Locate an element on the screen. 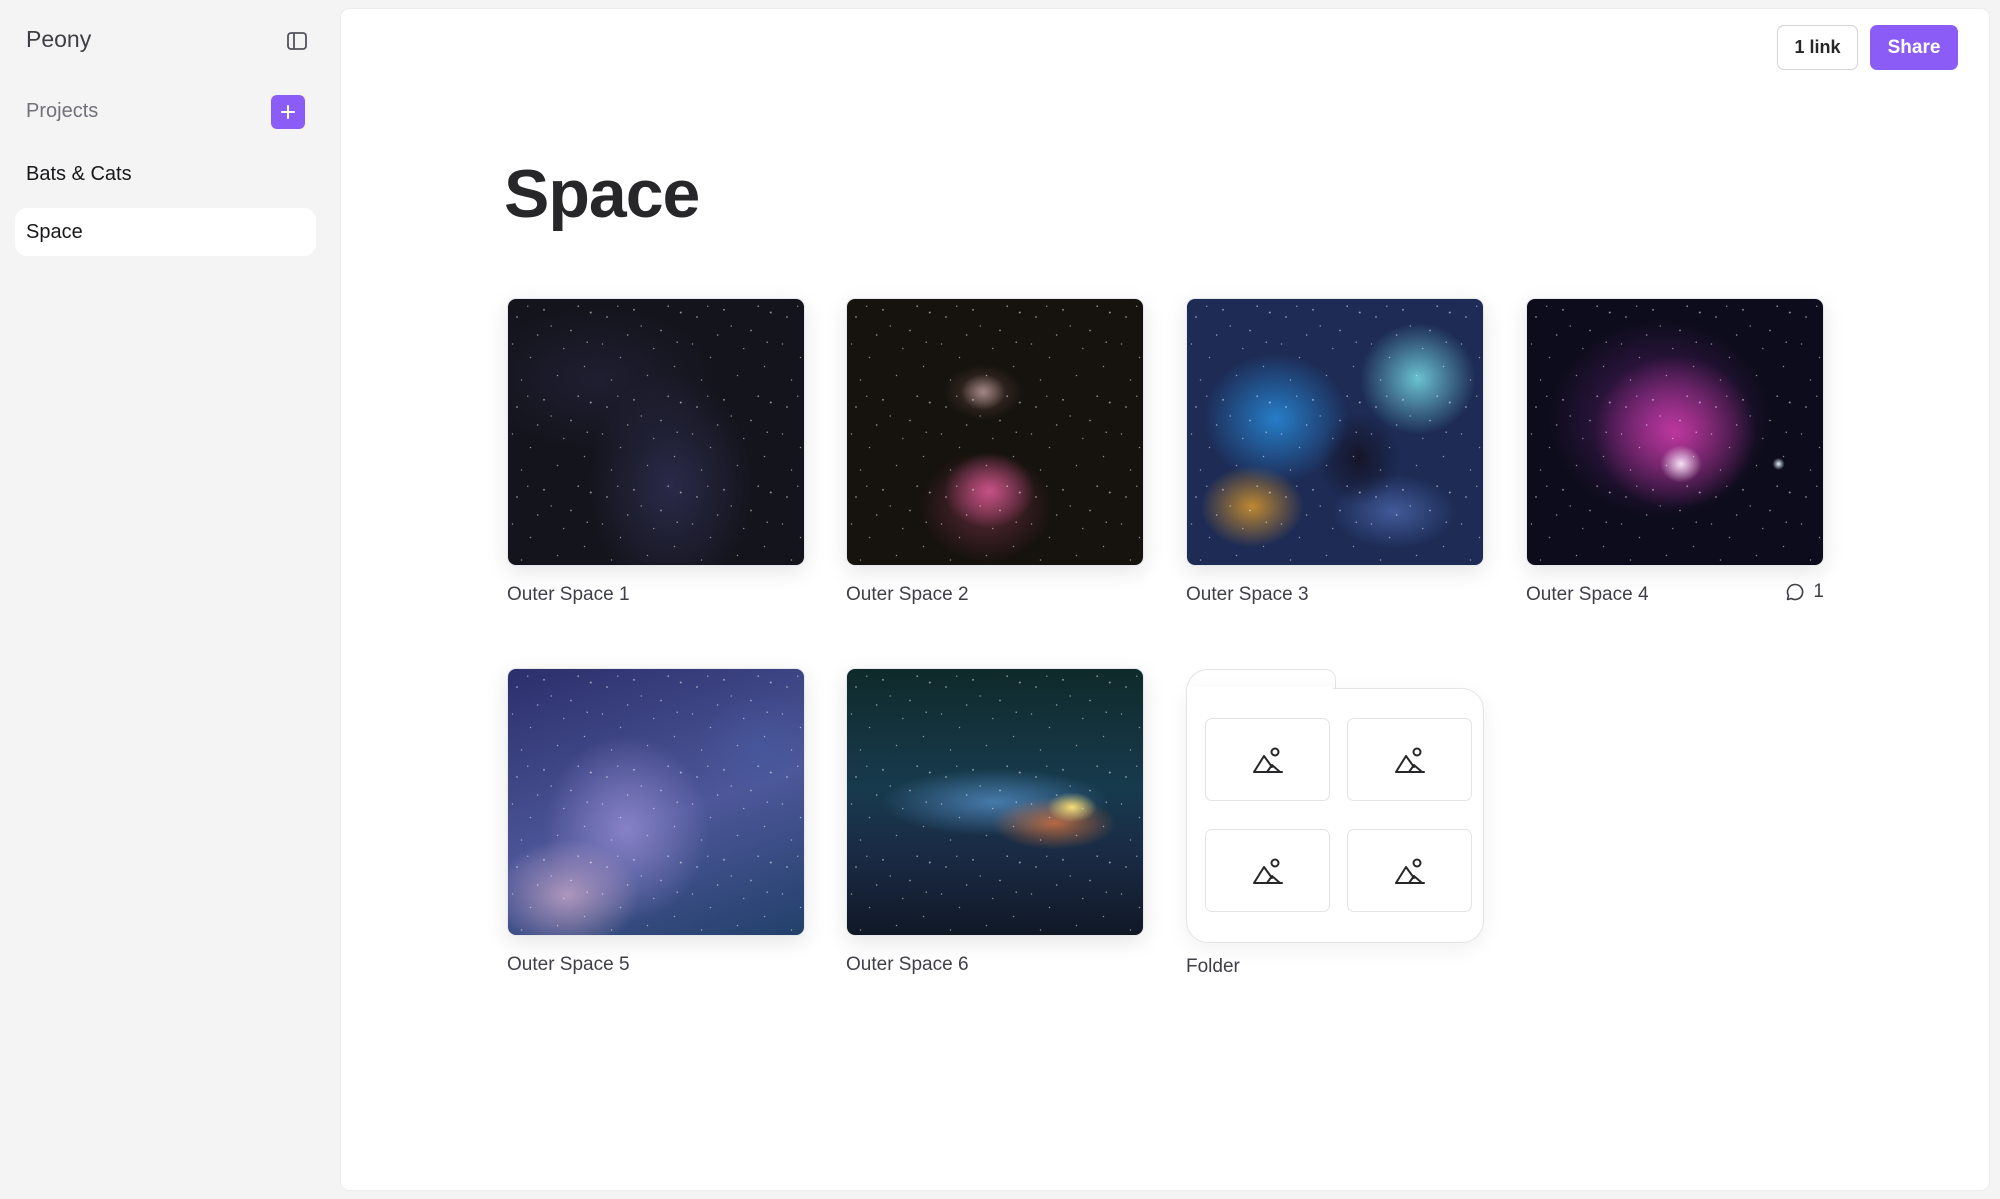 The height and width of the screenshot is (1199, 2000). sidebar-item-label: Bats & Cats is located at coordinates (79, 173).